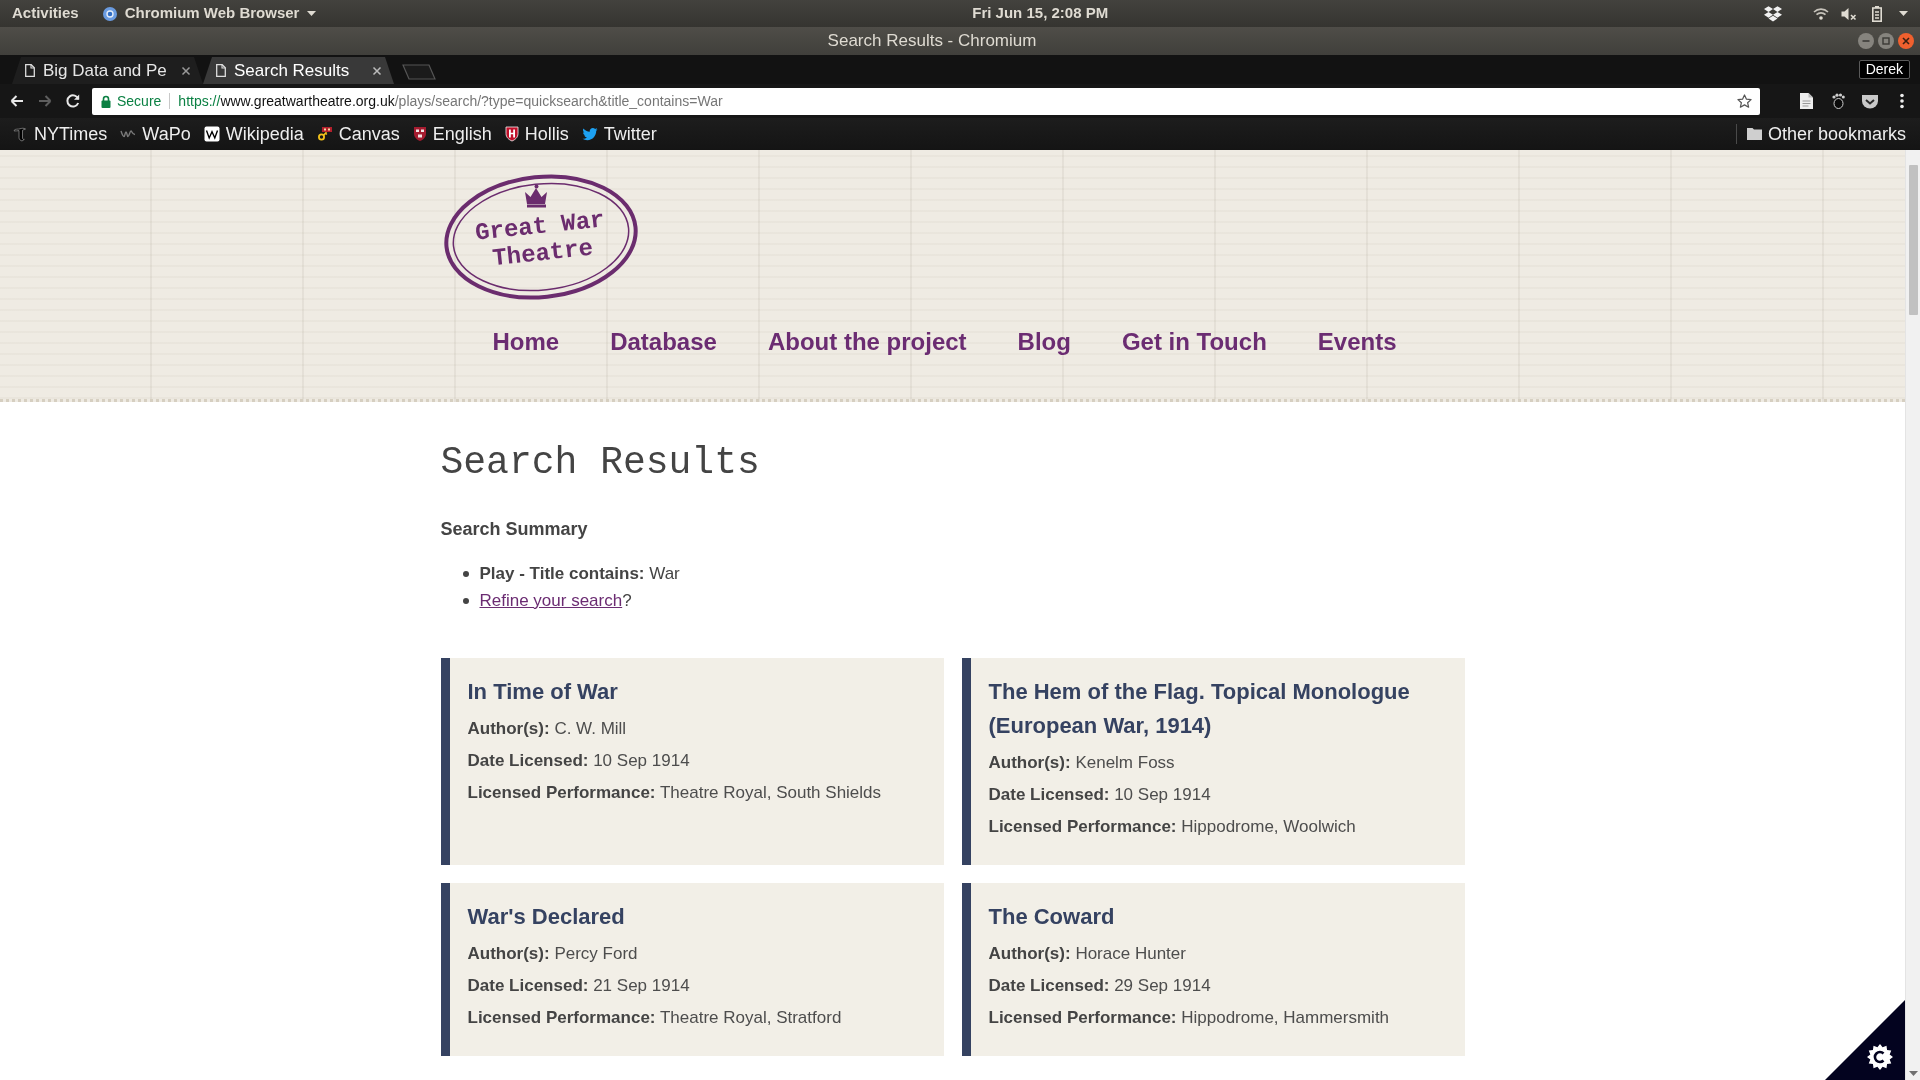 The height and width of the screenshot is (1080, 1920). What do you see at coordinates (211, 134) in the screenshot?
I see `tile-icon` at bounding box center [211, 134].